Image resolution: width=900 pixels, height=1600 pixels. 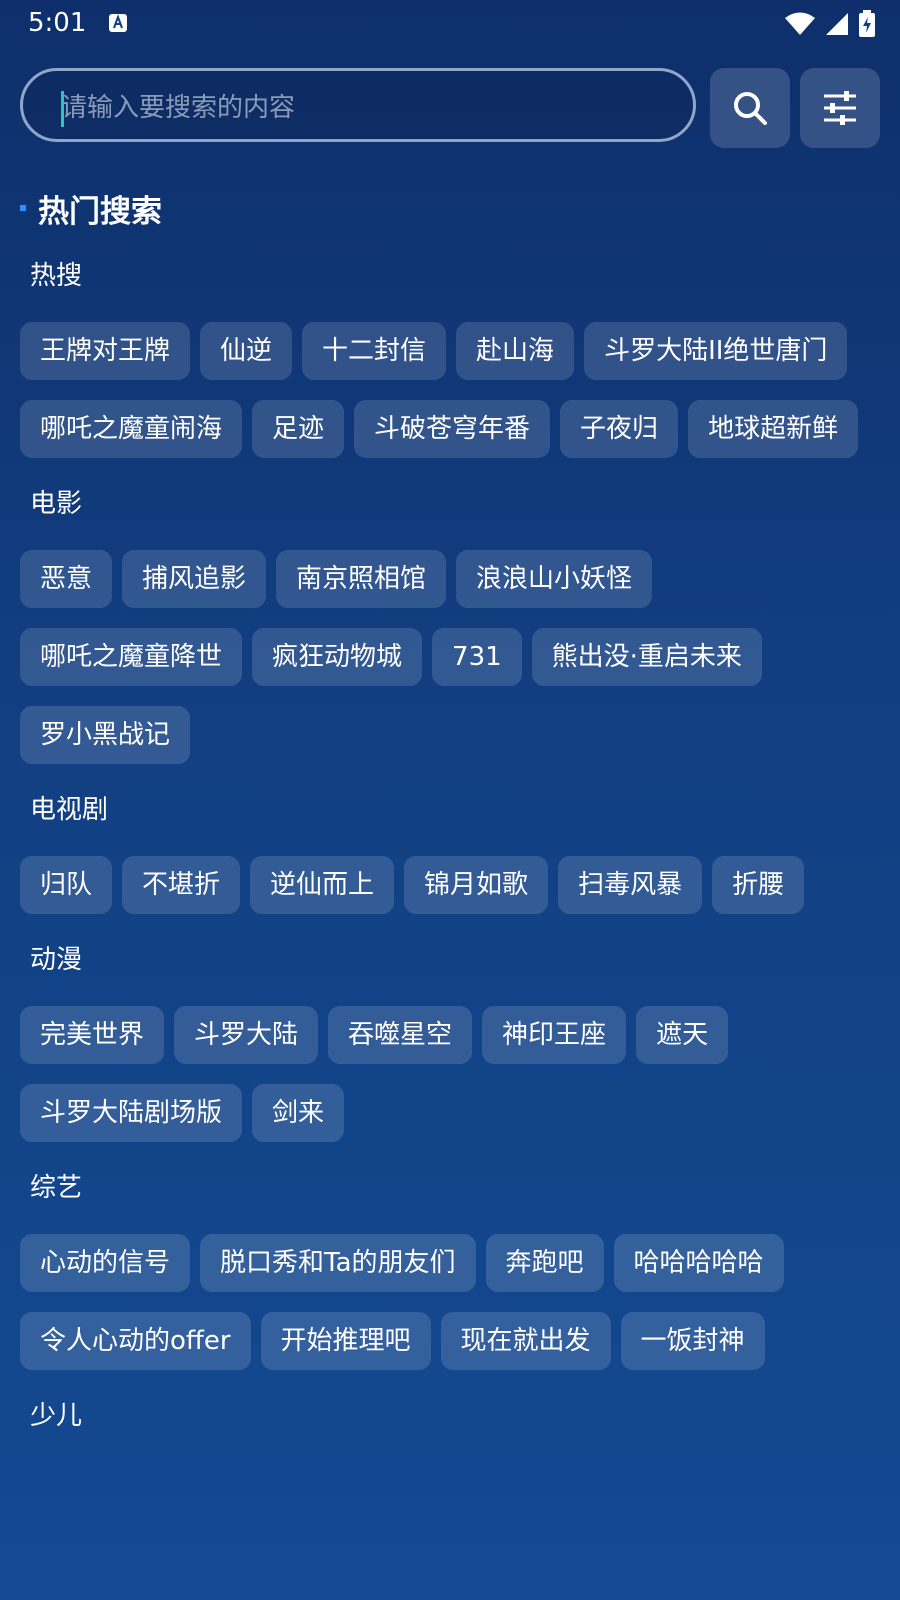 I want to click on search-field, so click(x=358, y=105).